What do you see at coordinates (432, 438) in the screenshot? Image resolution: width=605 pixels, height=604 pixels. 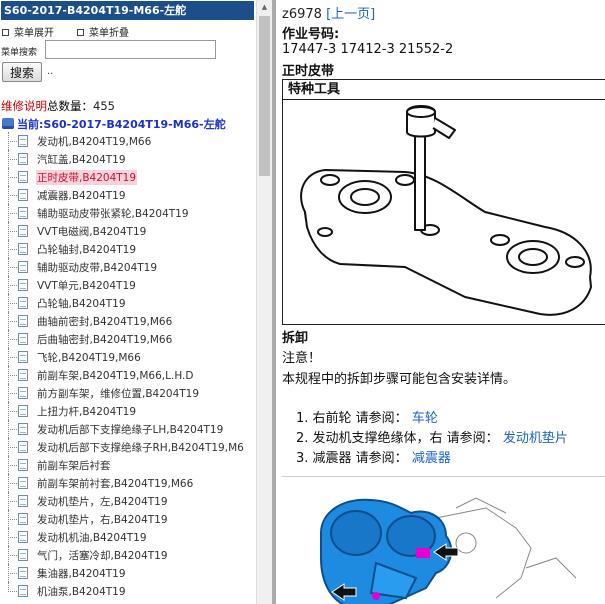 I see `step-item: 2. 发动机支撑绝缘体，右 请参阅： 发动机垫片` at bounding box center [432, 438].